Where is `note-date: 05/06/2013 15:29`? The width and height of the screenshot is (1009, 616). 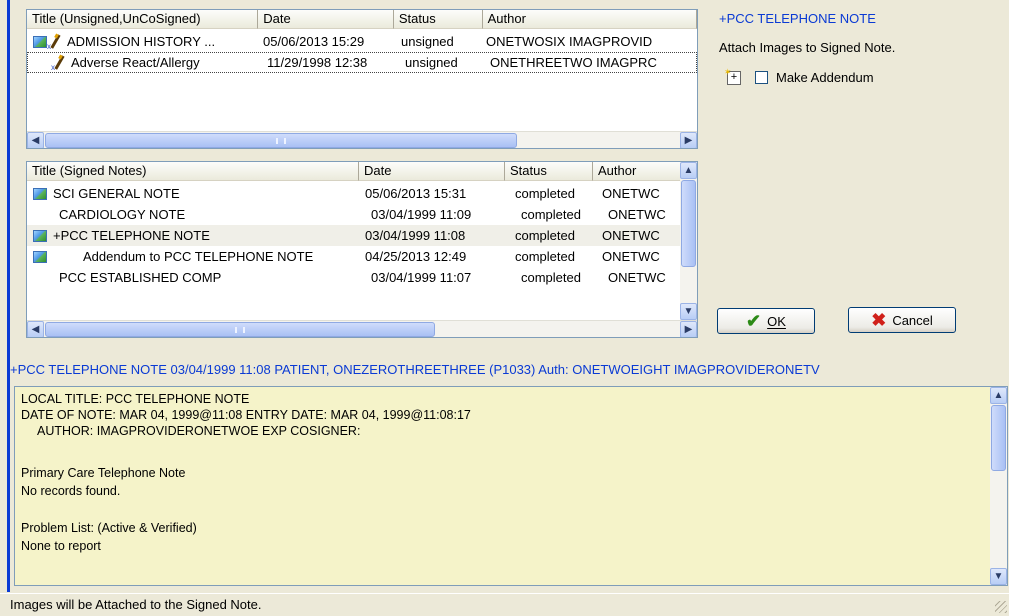 note-date: 05/06/2013 15:29 is located at coordinates (314, 41).